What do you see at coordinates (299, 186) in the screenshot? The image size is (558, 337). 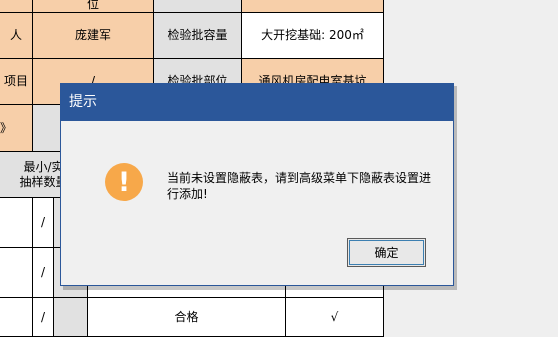 I see `dialog-message: 当前未设置隐蔽表，请到高级菜单下隐蔽表设置进行添加!` at bounding box center [299, 186].